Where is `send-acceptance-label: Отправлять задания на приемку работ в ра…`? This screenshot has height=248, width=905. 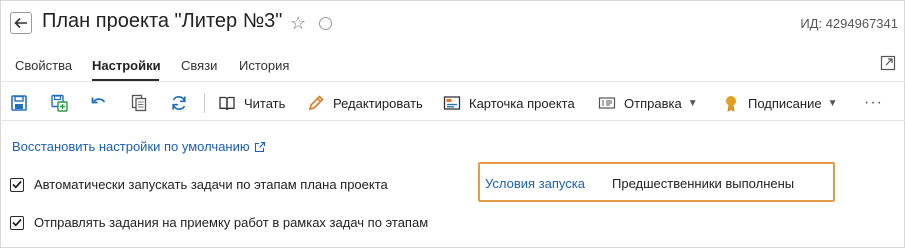 send-acceptance-label: Отправлять задания на приемку работ в ра… is located at coordinates (231, 222).